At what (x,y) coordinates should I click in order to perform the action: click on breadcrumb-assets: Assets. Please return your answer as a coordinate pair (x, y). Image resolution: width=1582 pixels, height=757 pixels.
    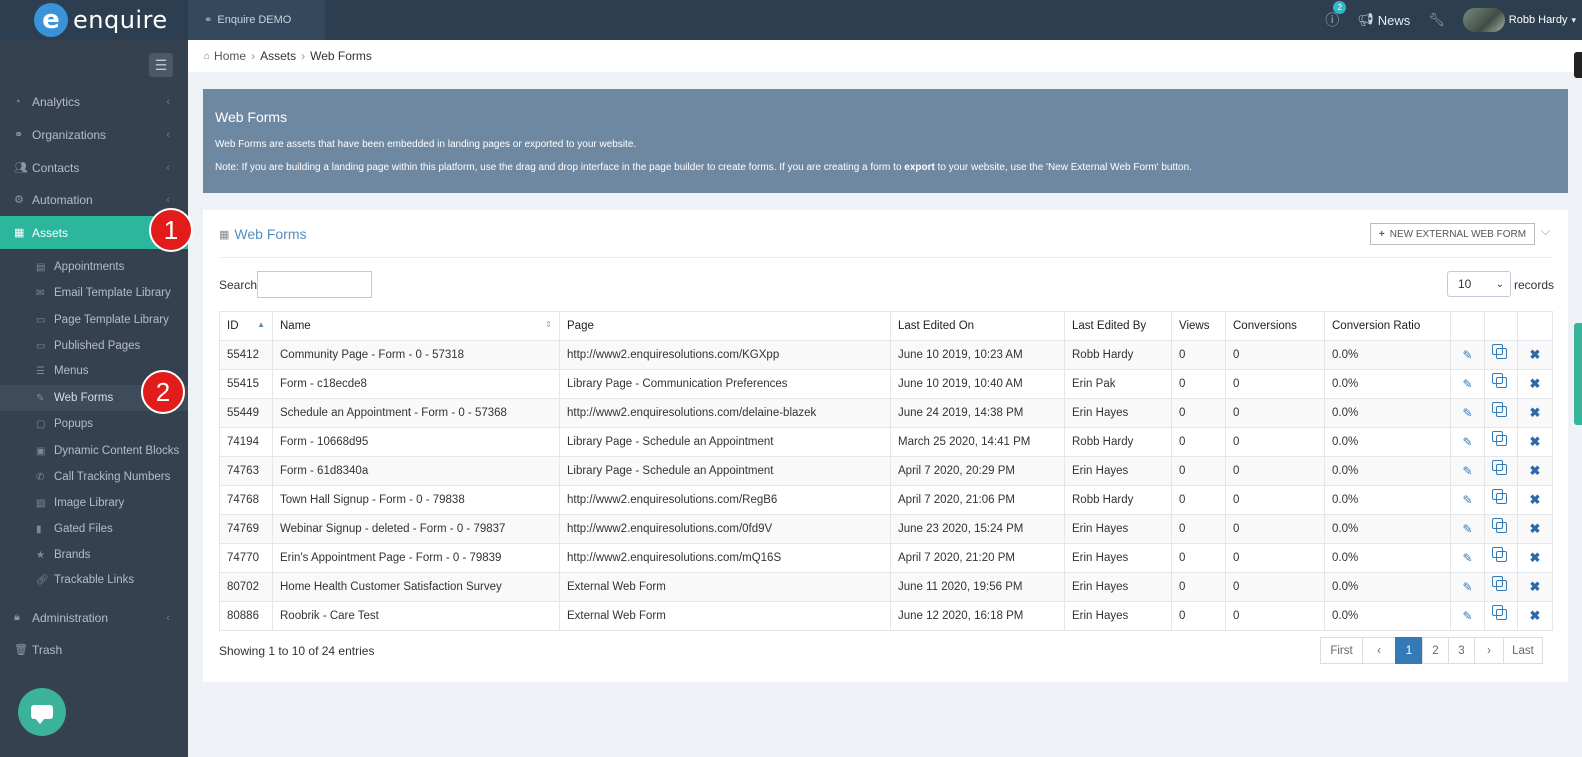
    Looking at the image, I should click on (278, 56).